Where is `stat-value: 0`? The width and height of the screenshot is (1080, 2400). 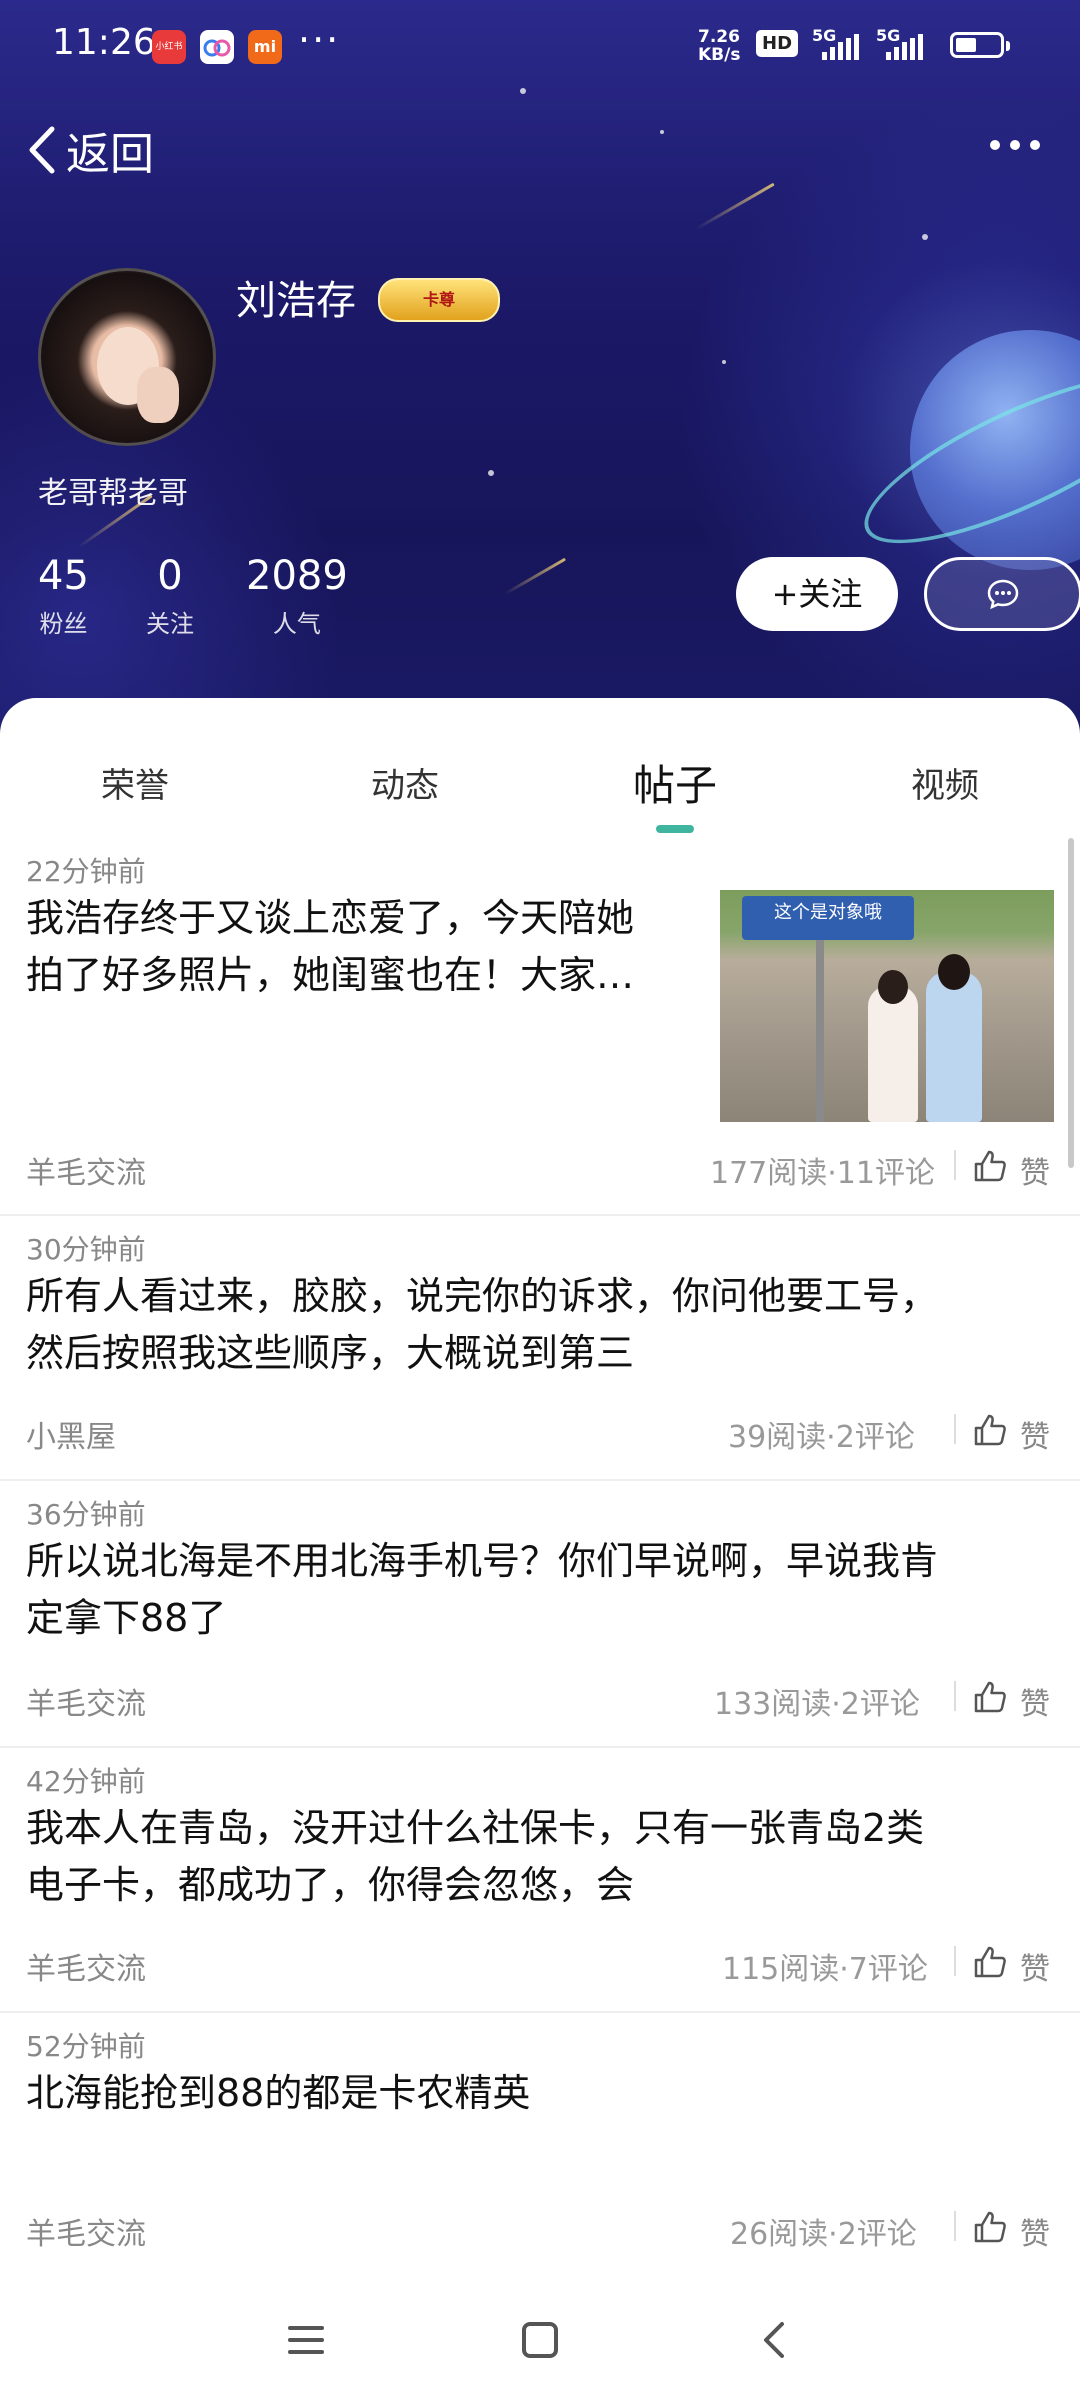
stat-value: 0 is located at coordinates (170, 576).